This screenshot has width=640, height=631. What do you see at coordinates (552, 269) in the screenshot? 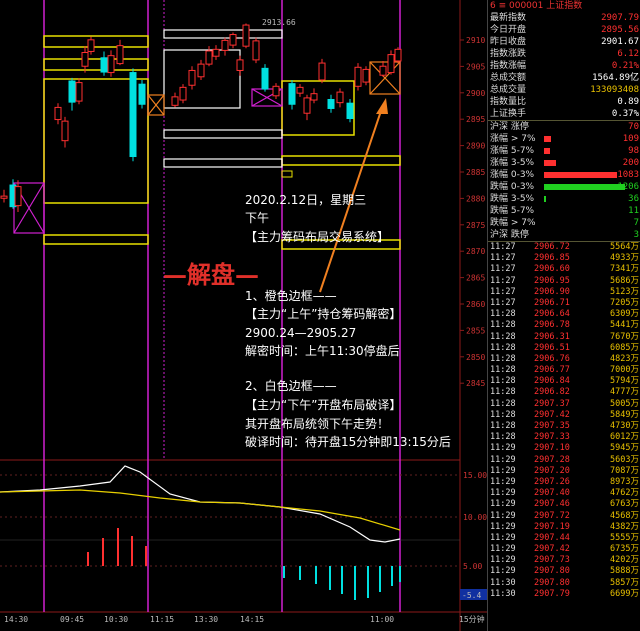
I see `tick-price: 2906.60` at bounding box center [552, 269].